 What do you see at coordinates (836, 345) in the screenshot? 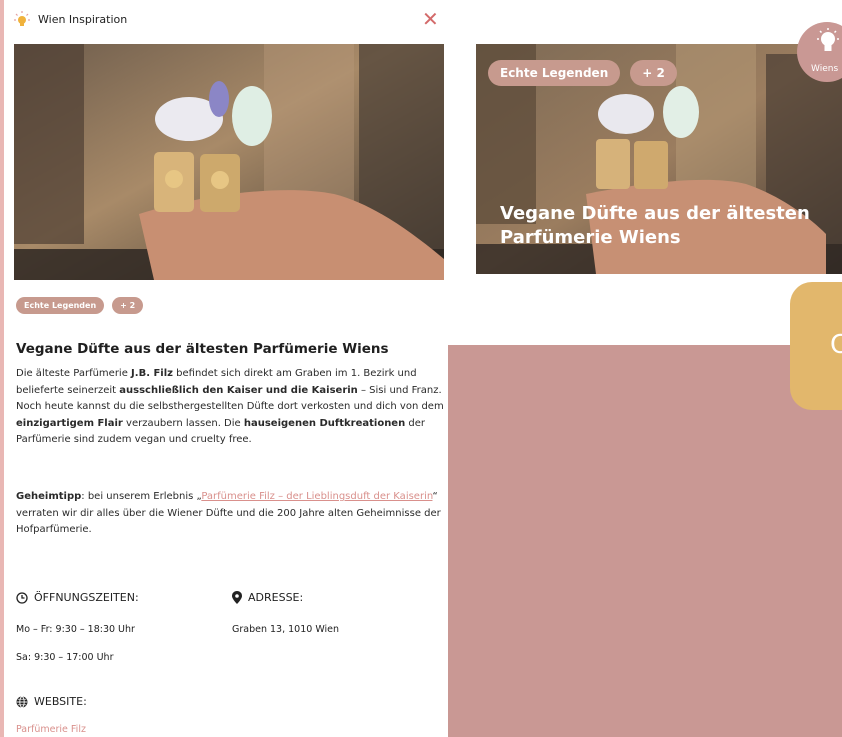
I see `gold-cta-label: C` at bounding box center [836, 345].